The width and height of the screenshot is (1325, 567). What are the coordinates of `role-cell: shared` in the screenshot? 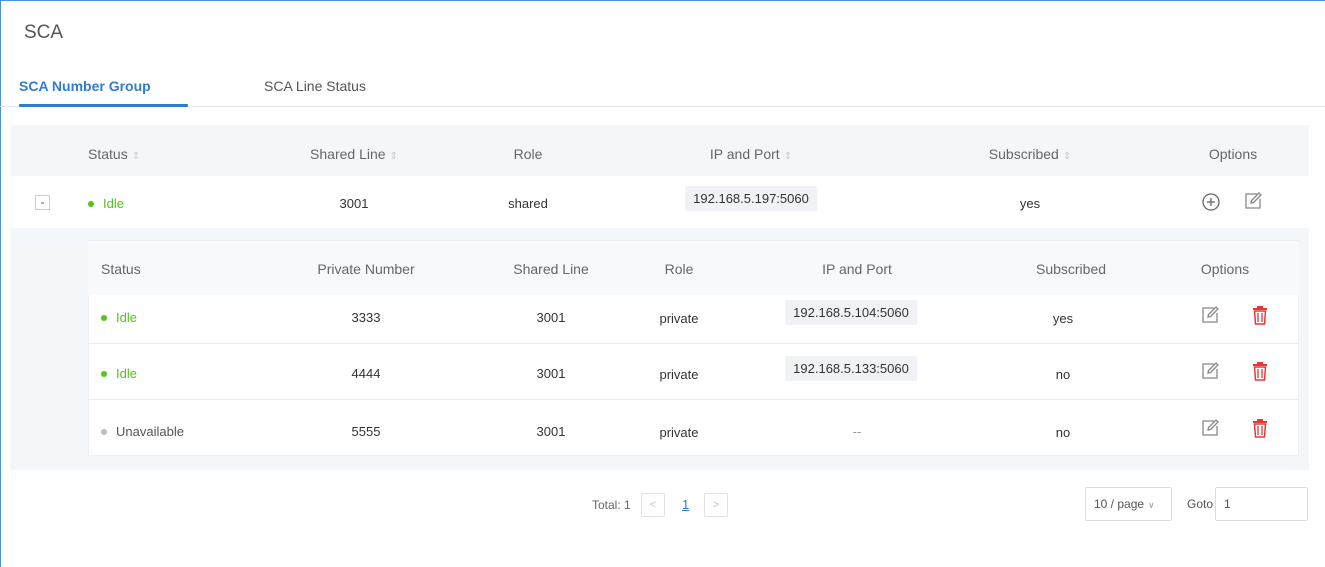 It's located at (528, 203).